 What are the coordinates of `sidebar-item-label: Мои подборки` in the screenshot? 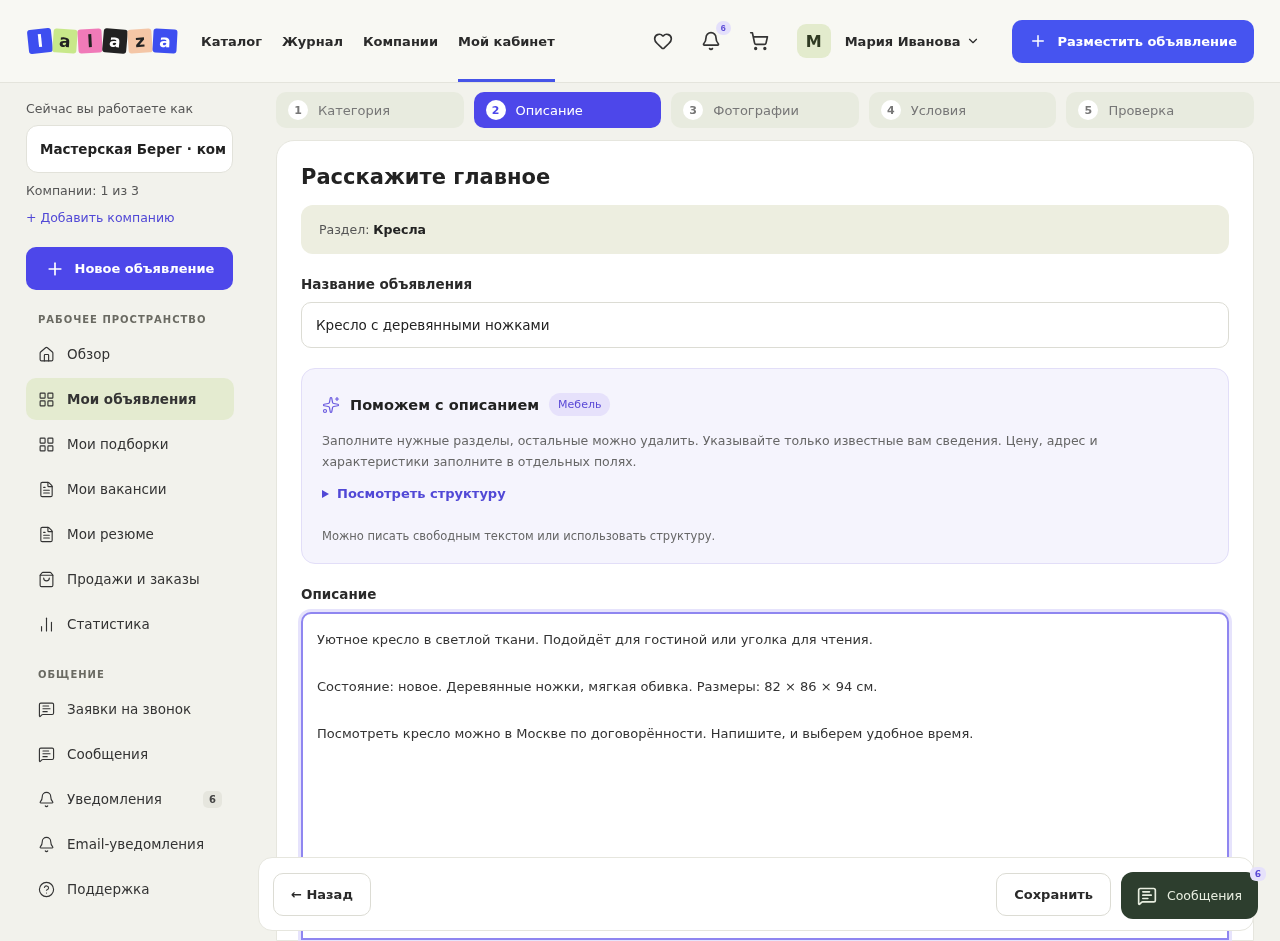 It's located at (118, 444).